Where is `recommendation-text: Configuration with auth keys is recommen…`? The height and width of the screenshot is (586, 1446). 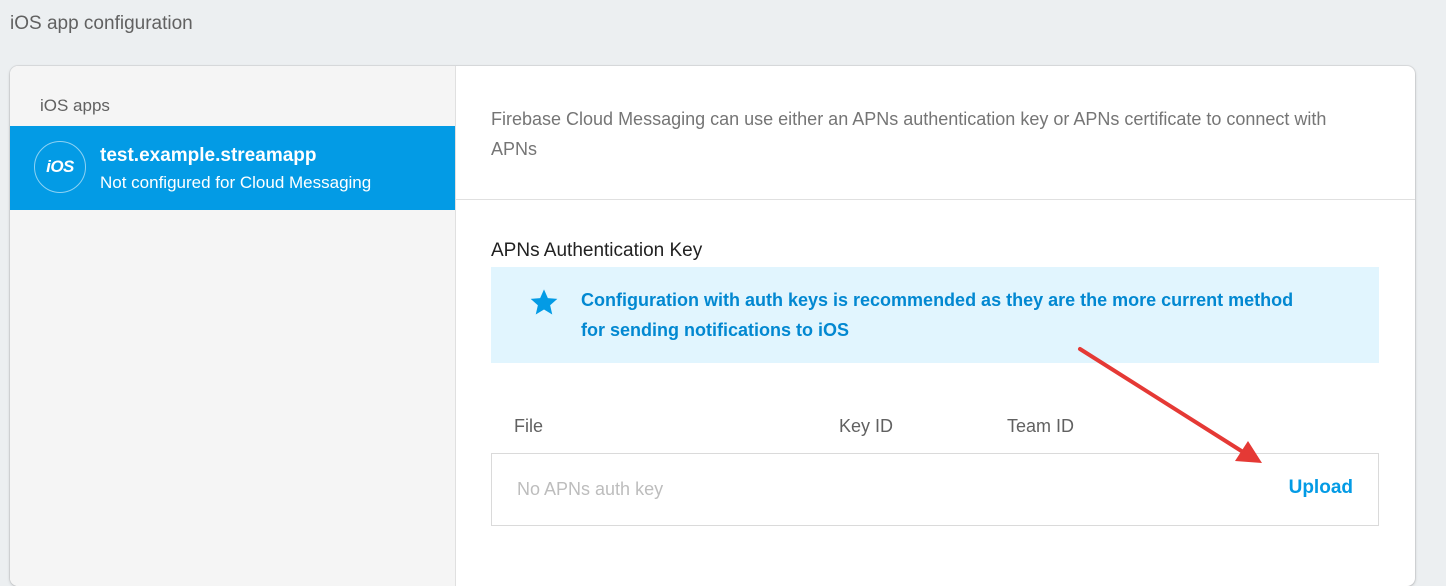
recommendation-text: Configuration with auth keys is recommen… is located at coordinates (937, 315).